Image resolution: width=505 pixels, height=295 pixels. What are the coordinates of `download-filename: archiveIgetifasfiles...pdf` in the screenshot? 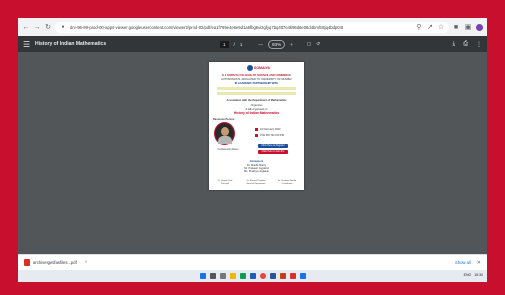 It's located at (55, 262).